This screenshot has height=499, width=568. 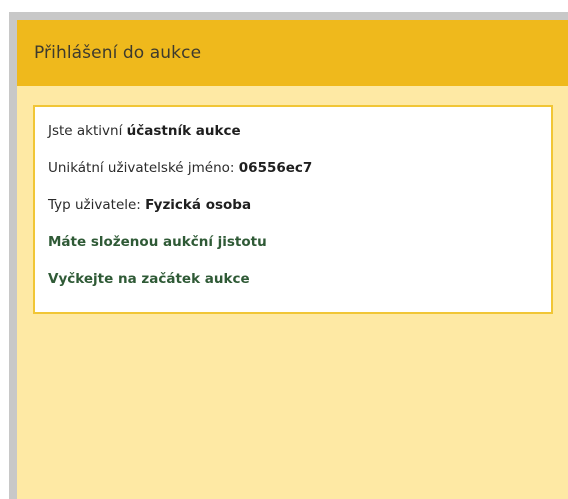 I want to click on participant-status-label: Jste aktivní, so click(x=85, y=131).